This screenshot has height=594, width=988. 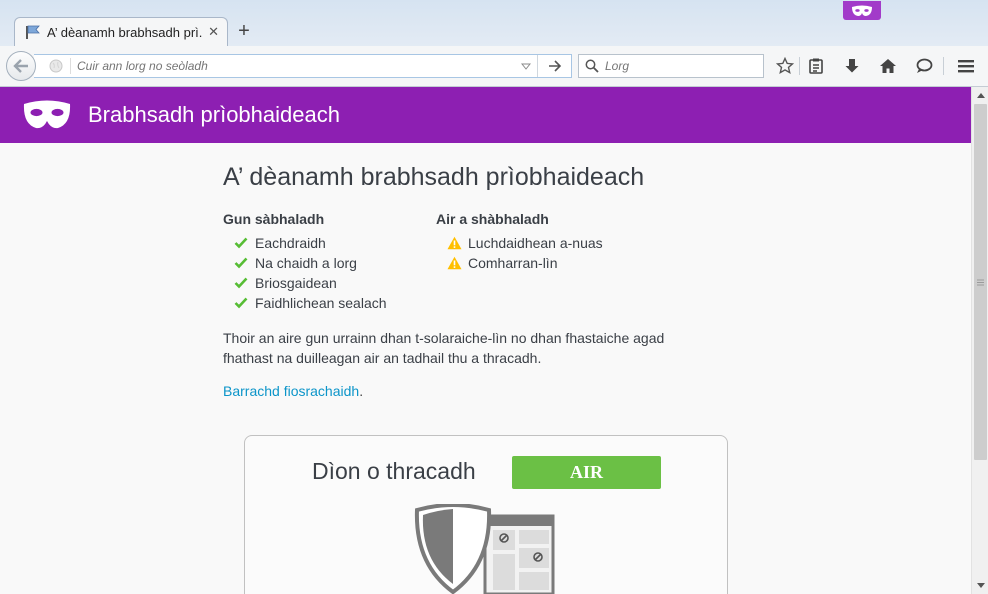 What do you see at coordinates (980, 282) in the screenshot?
I see `scrollbar-thumb` at bounding box center [980, 282].